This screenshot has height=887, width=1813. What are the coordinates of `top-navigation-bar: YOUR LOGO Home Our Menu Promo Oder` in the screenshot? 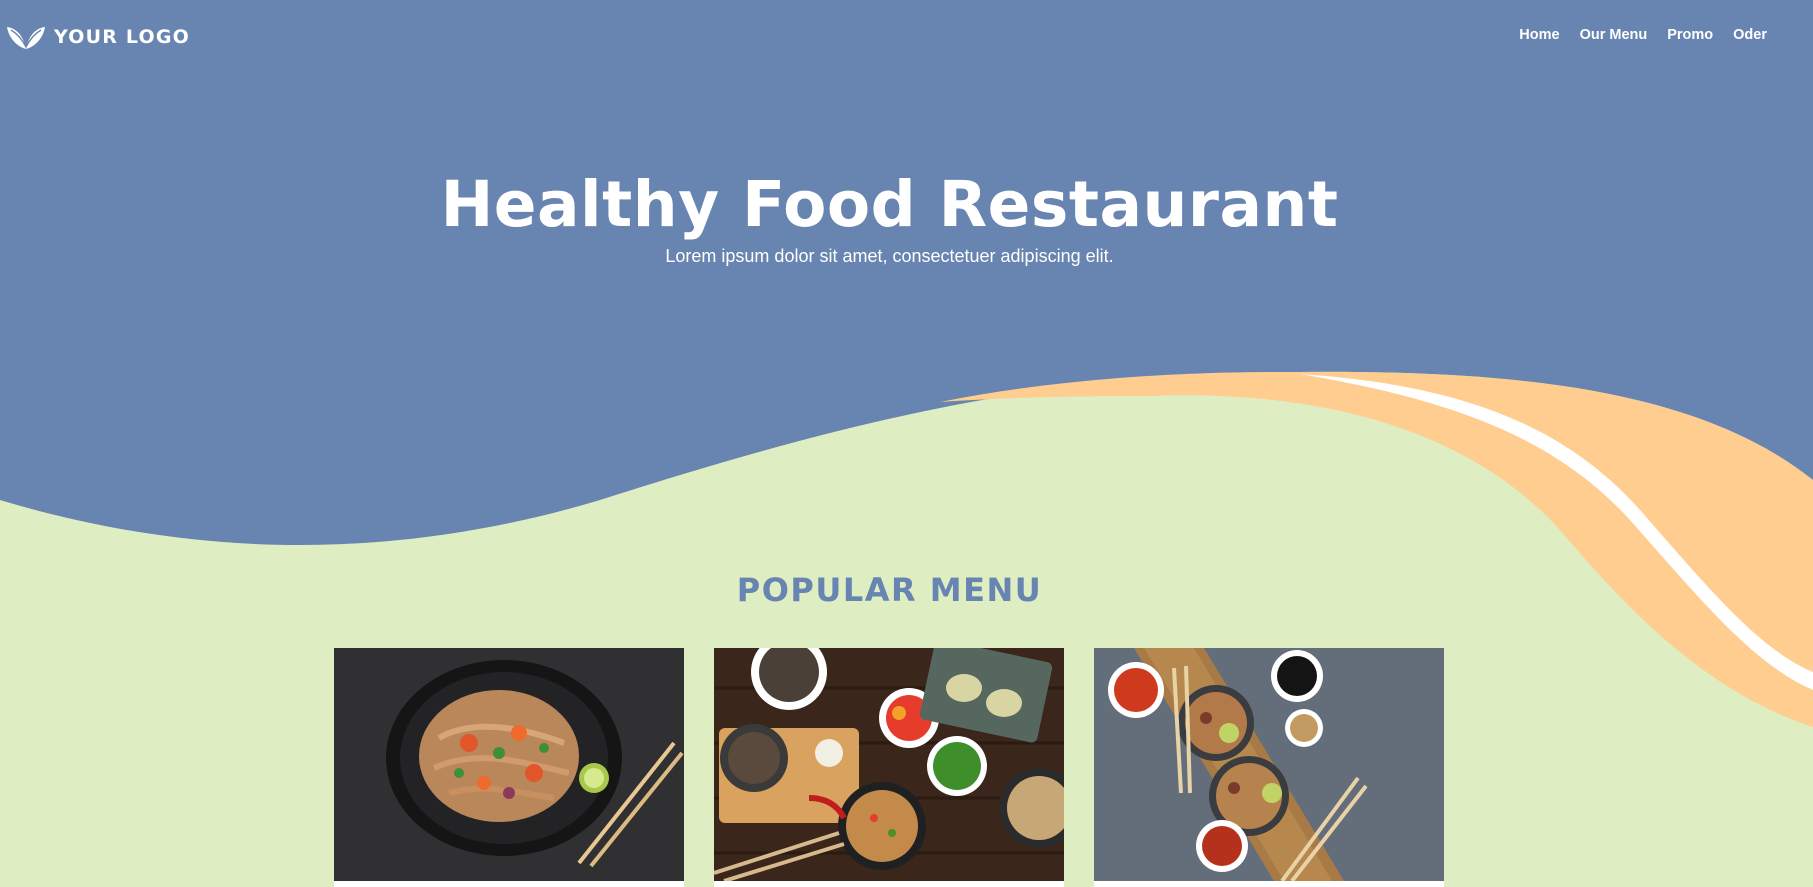 It's located at (906, 37).